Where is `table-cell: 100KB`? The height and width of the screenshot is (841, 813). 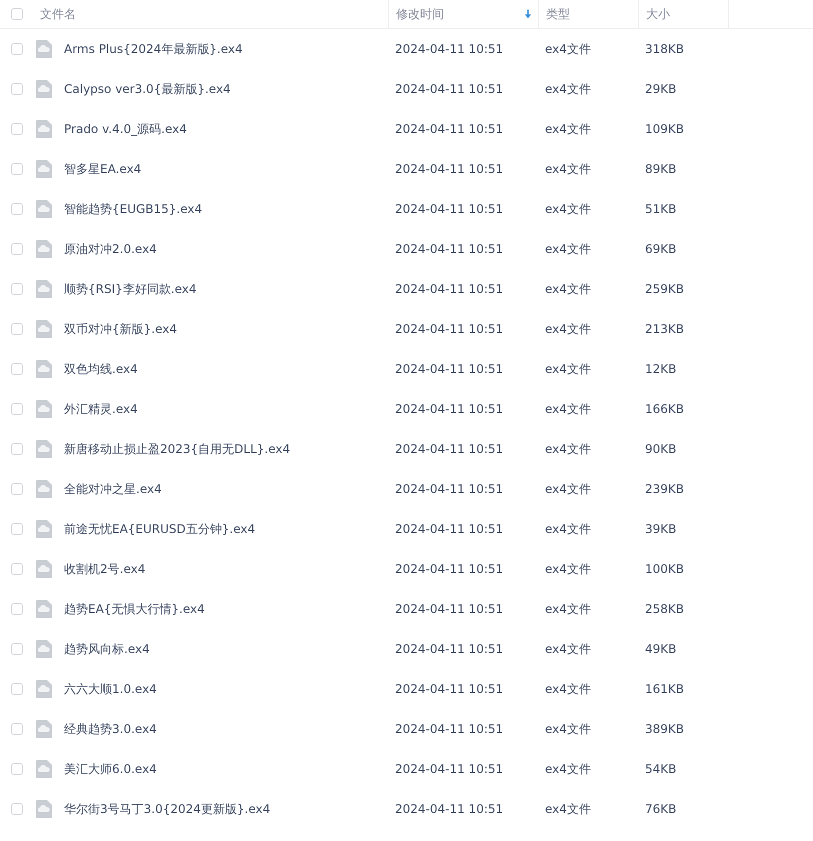 table-cell: 100KB is located at coordinates (664, 569).